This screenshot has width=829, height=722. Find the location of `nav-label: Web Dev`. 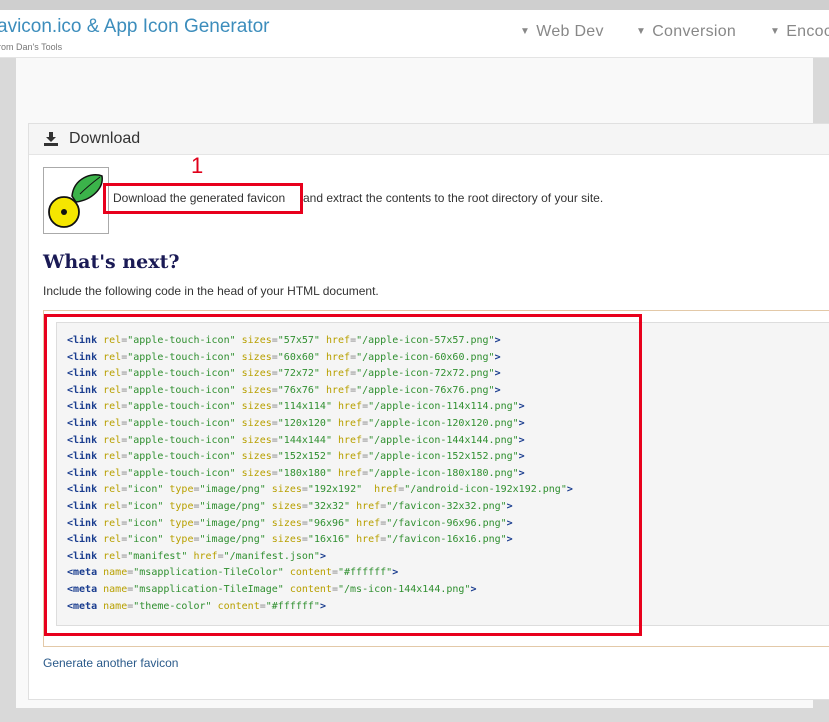

nav-label: Web Dev is located at coordinates (570, 31).